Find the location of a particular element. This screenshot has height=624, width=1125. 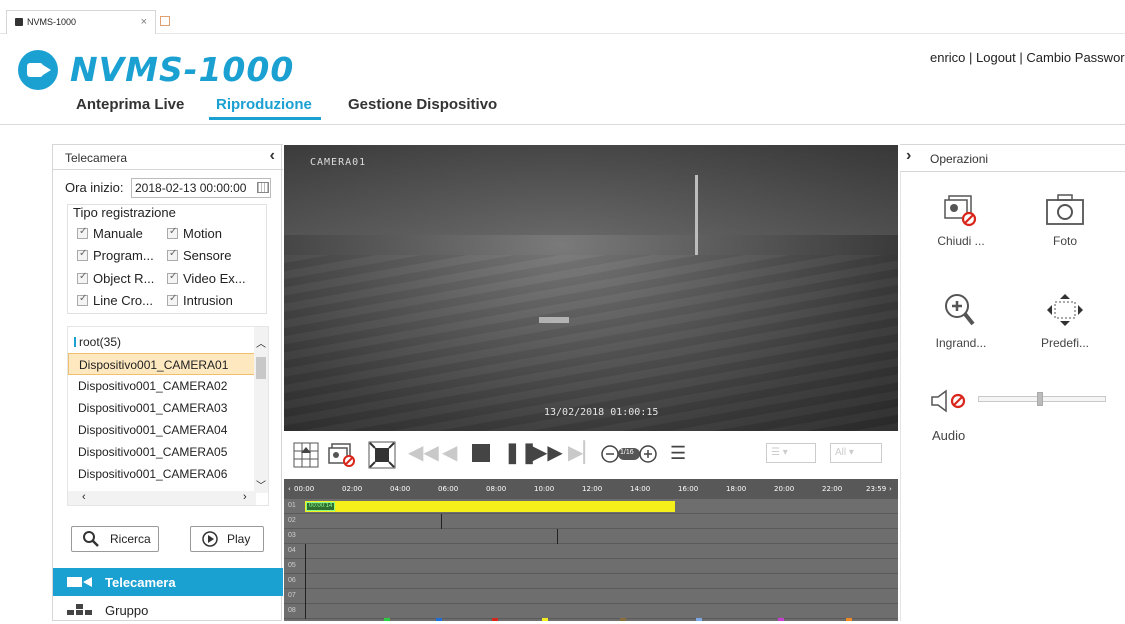

timeline-tick: 14:00 is located at coordinates (640, 489).